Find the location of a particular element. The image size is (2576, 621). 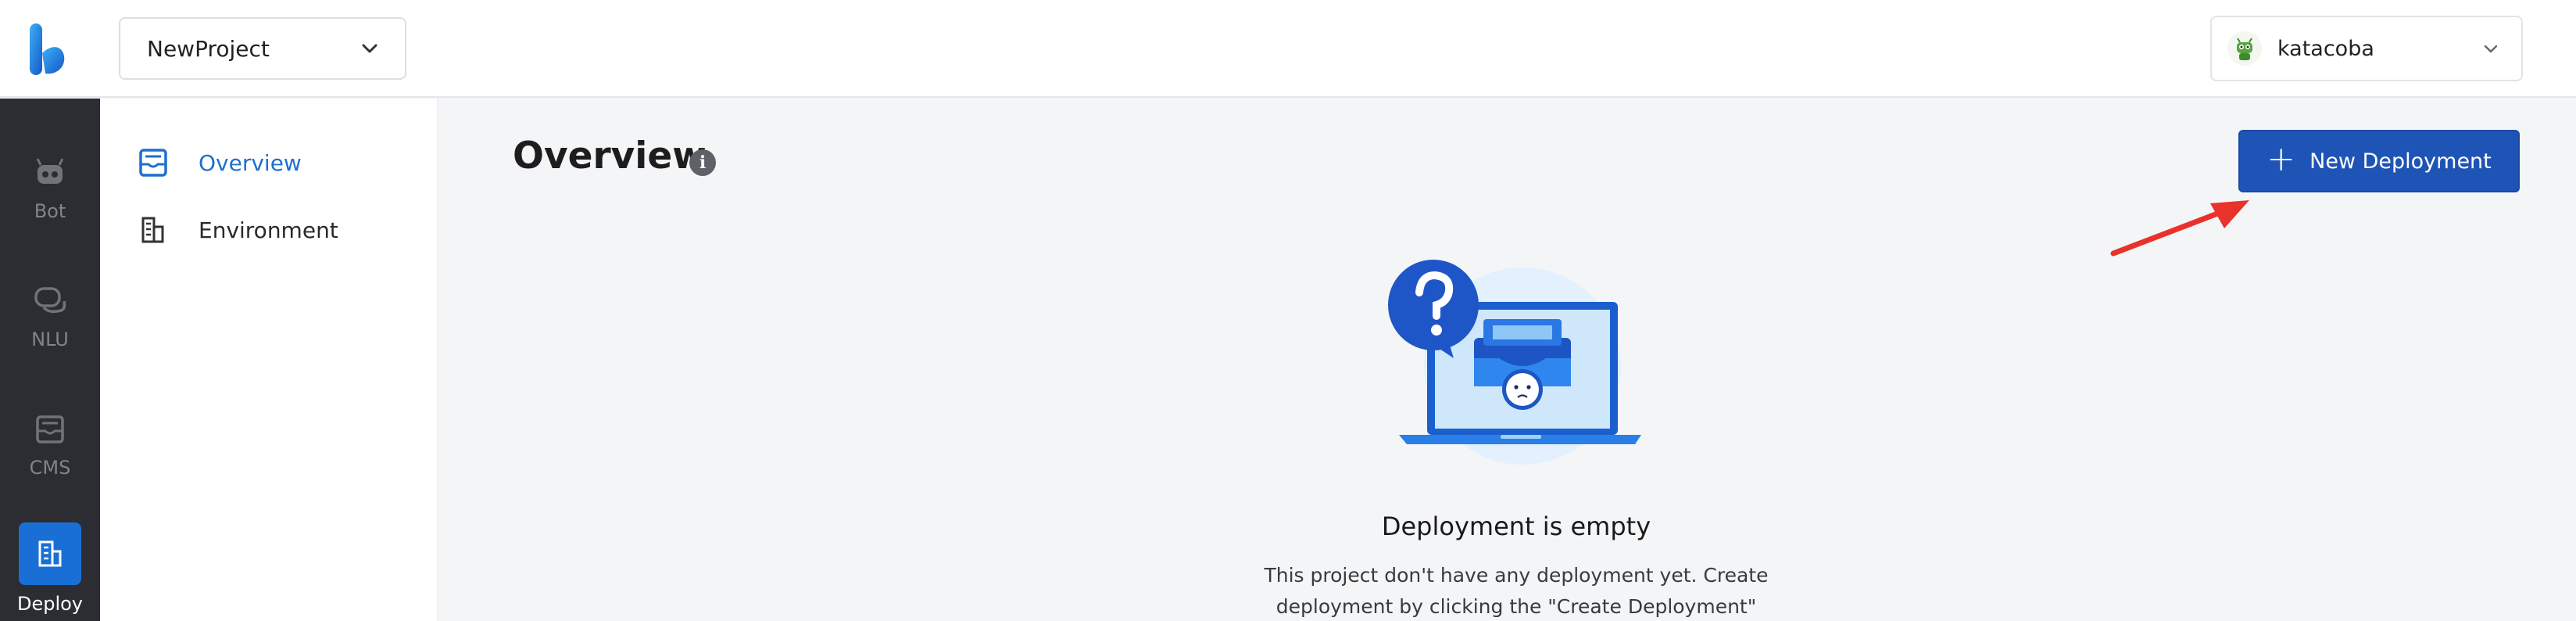

new-deployment-button: + New Deployment is located at coordinates (2379, 161).